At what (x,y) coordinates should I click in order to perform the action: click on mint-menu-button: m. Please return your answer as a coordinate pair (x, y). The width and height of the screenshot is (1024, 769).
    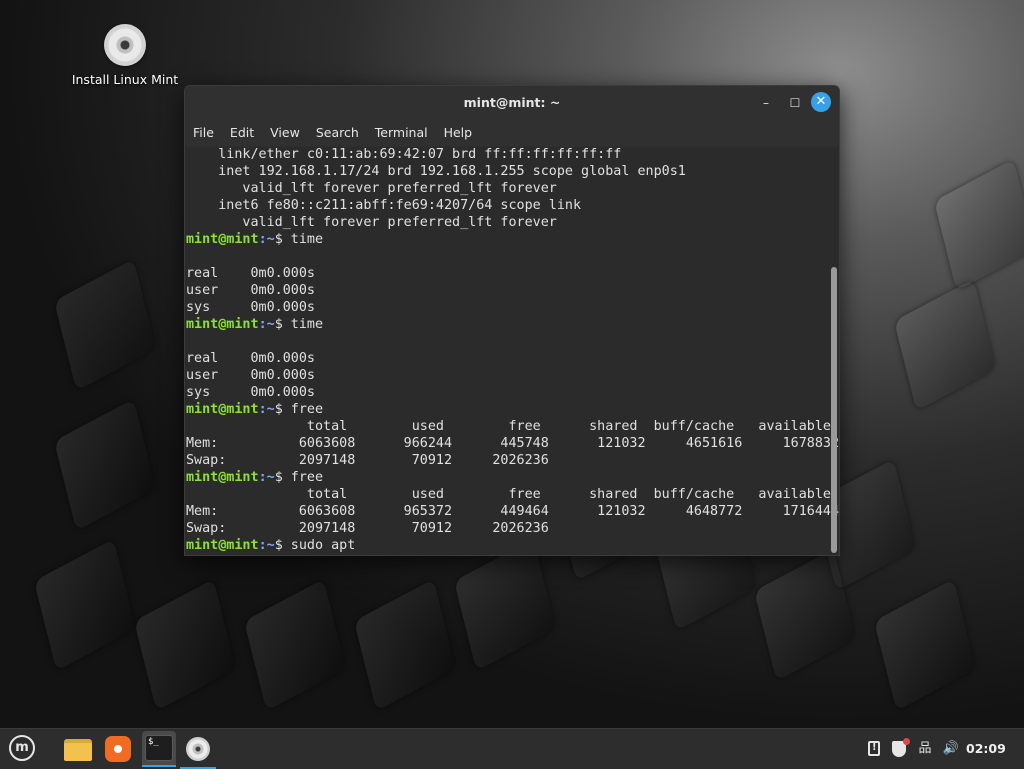
    Looking at the image, I should click on (22, 749).